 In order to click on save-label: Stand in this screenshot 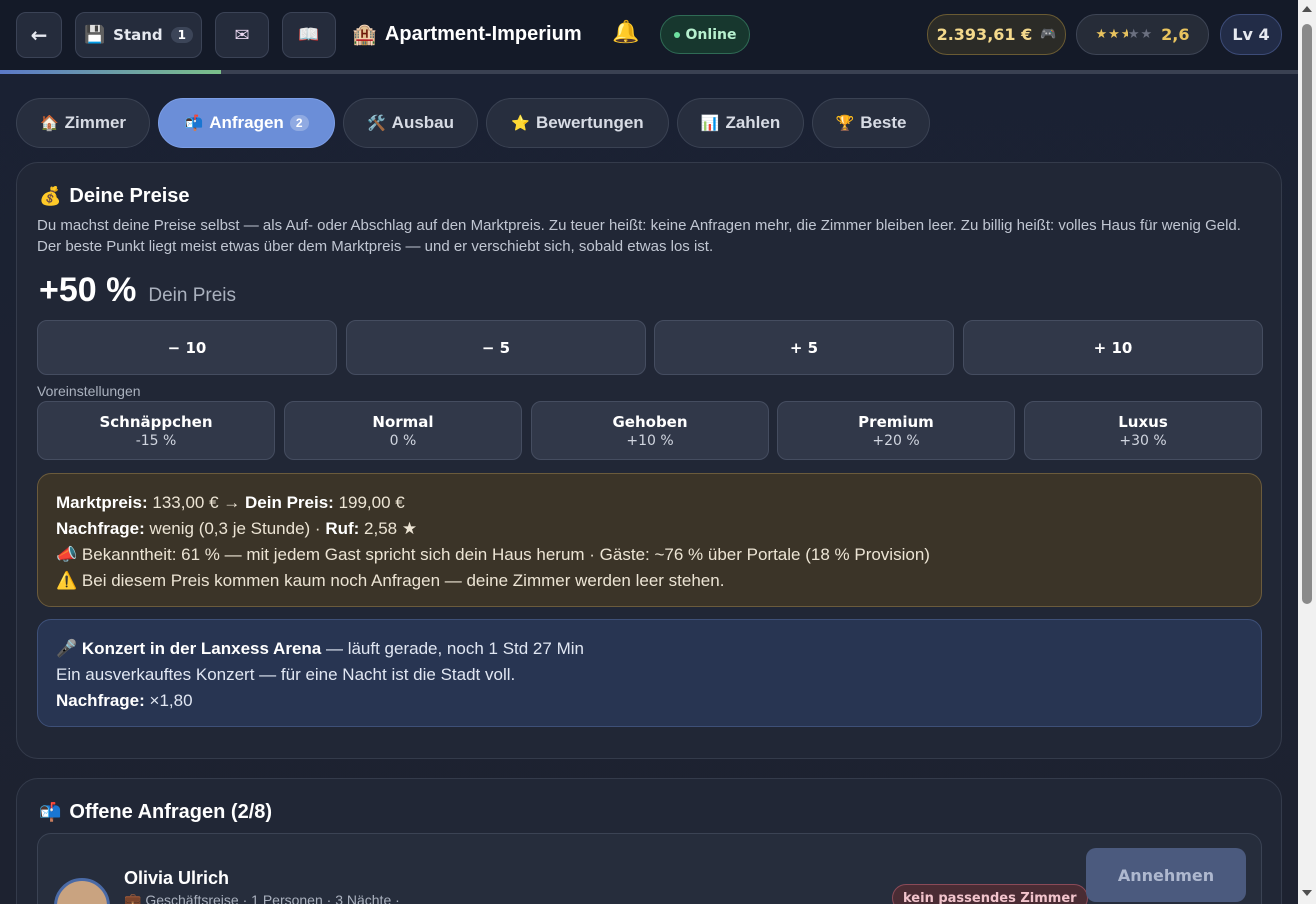, I will do `click(138, 35)`.